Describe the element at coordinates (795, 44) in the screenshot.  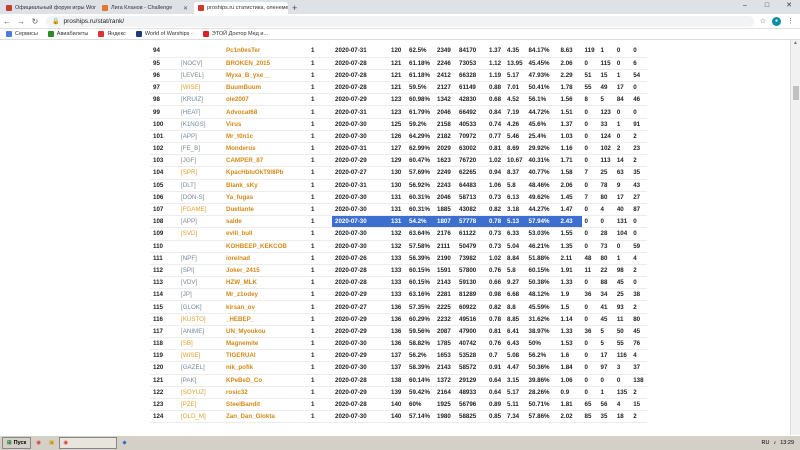
I see `scroll-up-icon: ▲` at that location.